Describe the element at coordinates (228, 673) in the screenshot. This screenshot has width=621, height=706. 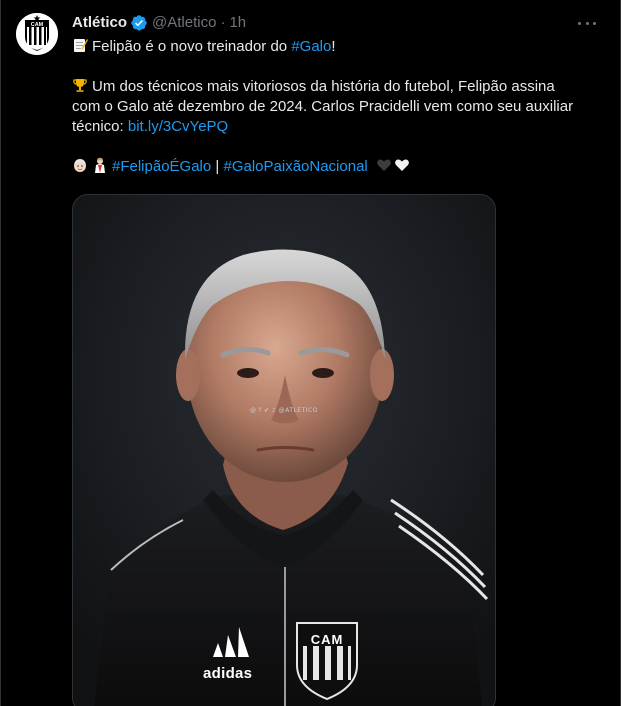
I see `adidas-text: adidas` at that location.